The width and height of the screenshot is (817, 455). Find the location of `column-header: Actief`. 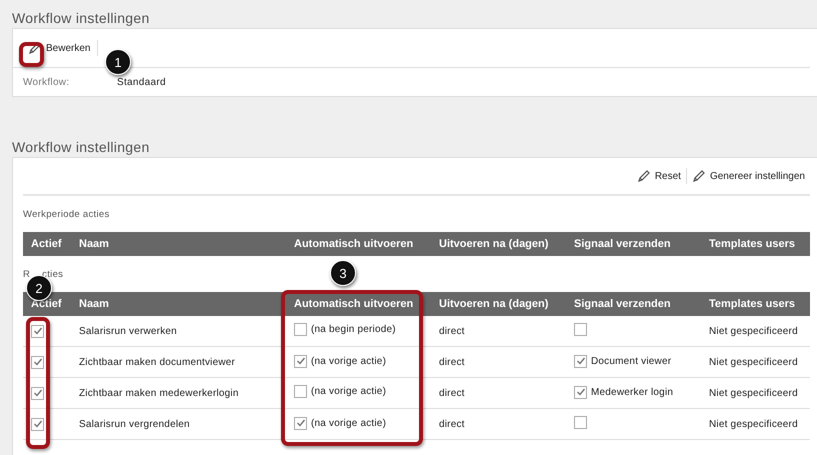

column-header: Actief is located at coordinates (47, 244).